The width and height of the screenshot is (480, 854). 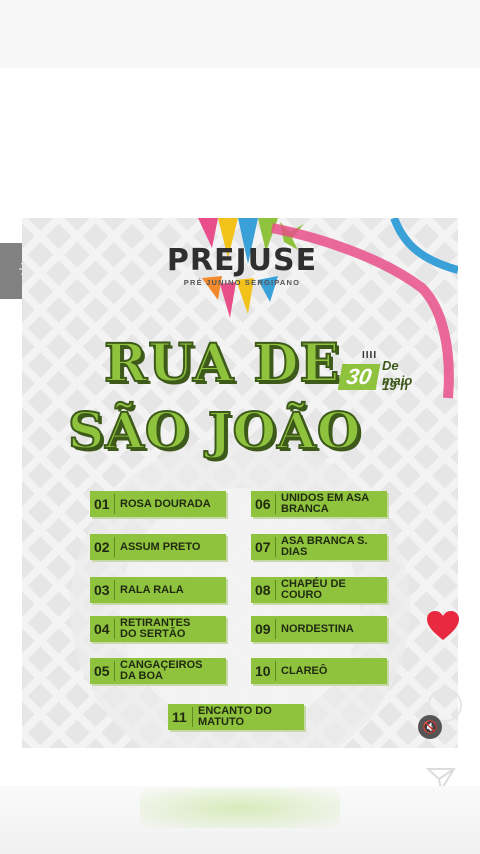 I want to click on lineup-number: 03, so click(x=102, y=590).